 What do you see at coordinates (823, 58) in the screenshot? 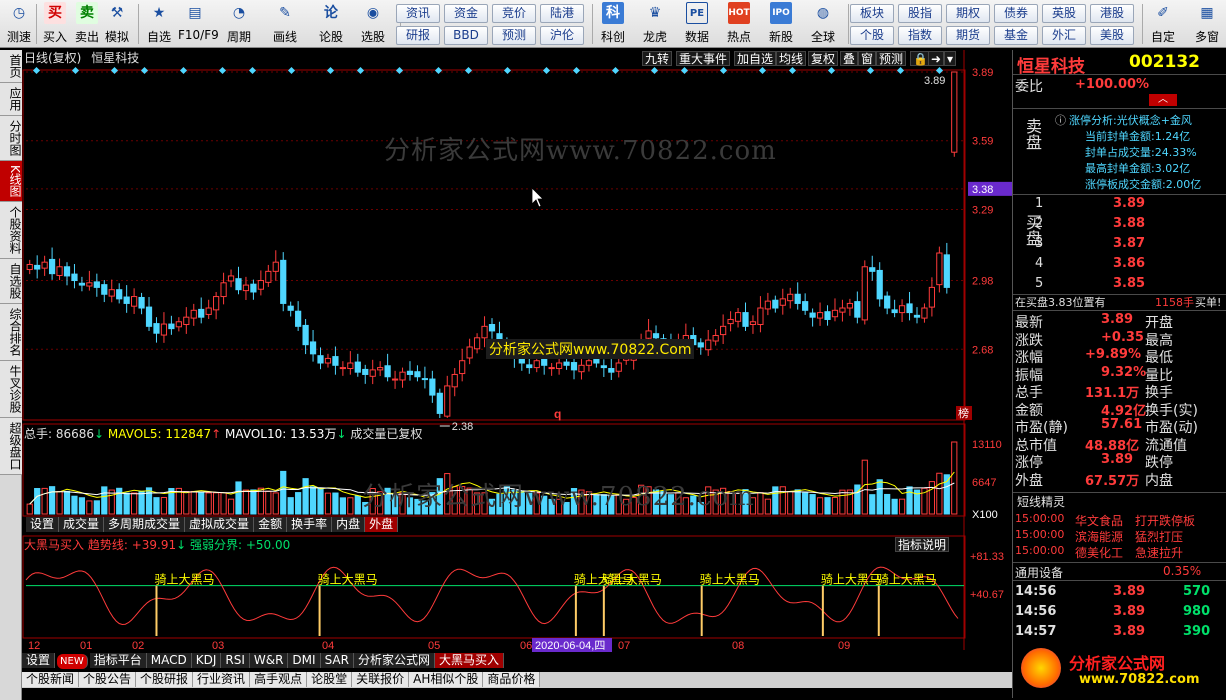
I see `chart-tool-button: 复权` at bounding box center [823, 58].